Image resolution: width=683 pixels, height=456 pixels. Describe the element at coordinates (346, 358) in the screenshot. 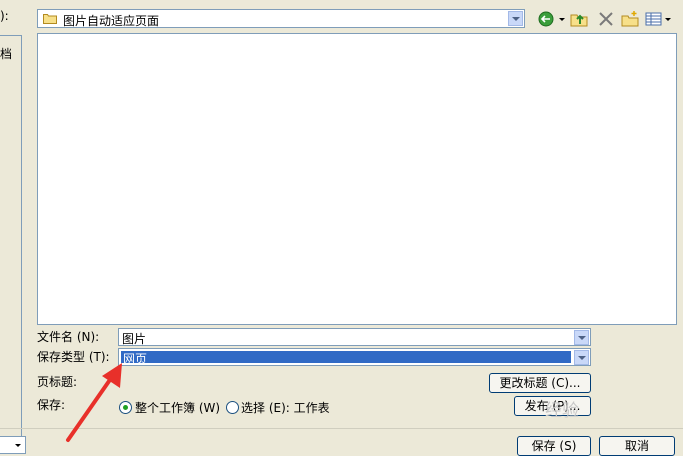

I see `selected-option-highlight: 网页` at that location.